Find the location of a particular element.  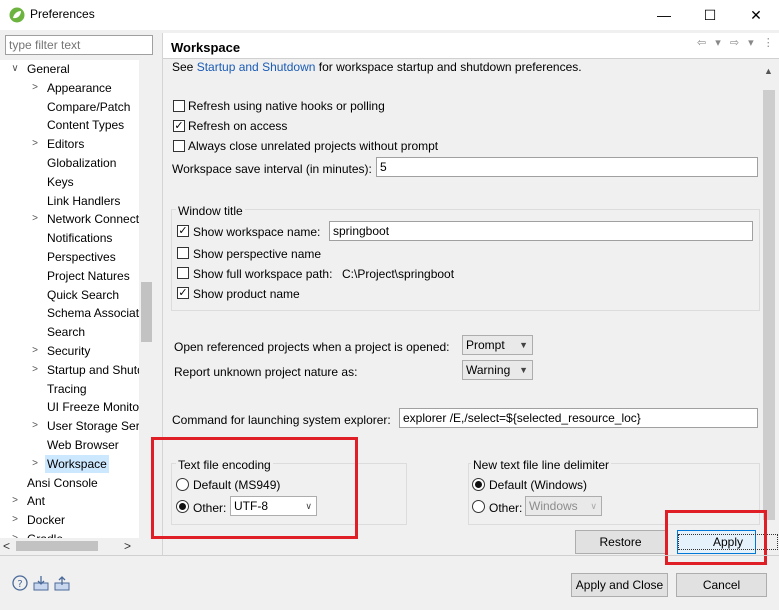

tree-item-label: Quick Search is located at coordinates (83, 294).